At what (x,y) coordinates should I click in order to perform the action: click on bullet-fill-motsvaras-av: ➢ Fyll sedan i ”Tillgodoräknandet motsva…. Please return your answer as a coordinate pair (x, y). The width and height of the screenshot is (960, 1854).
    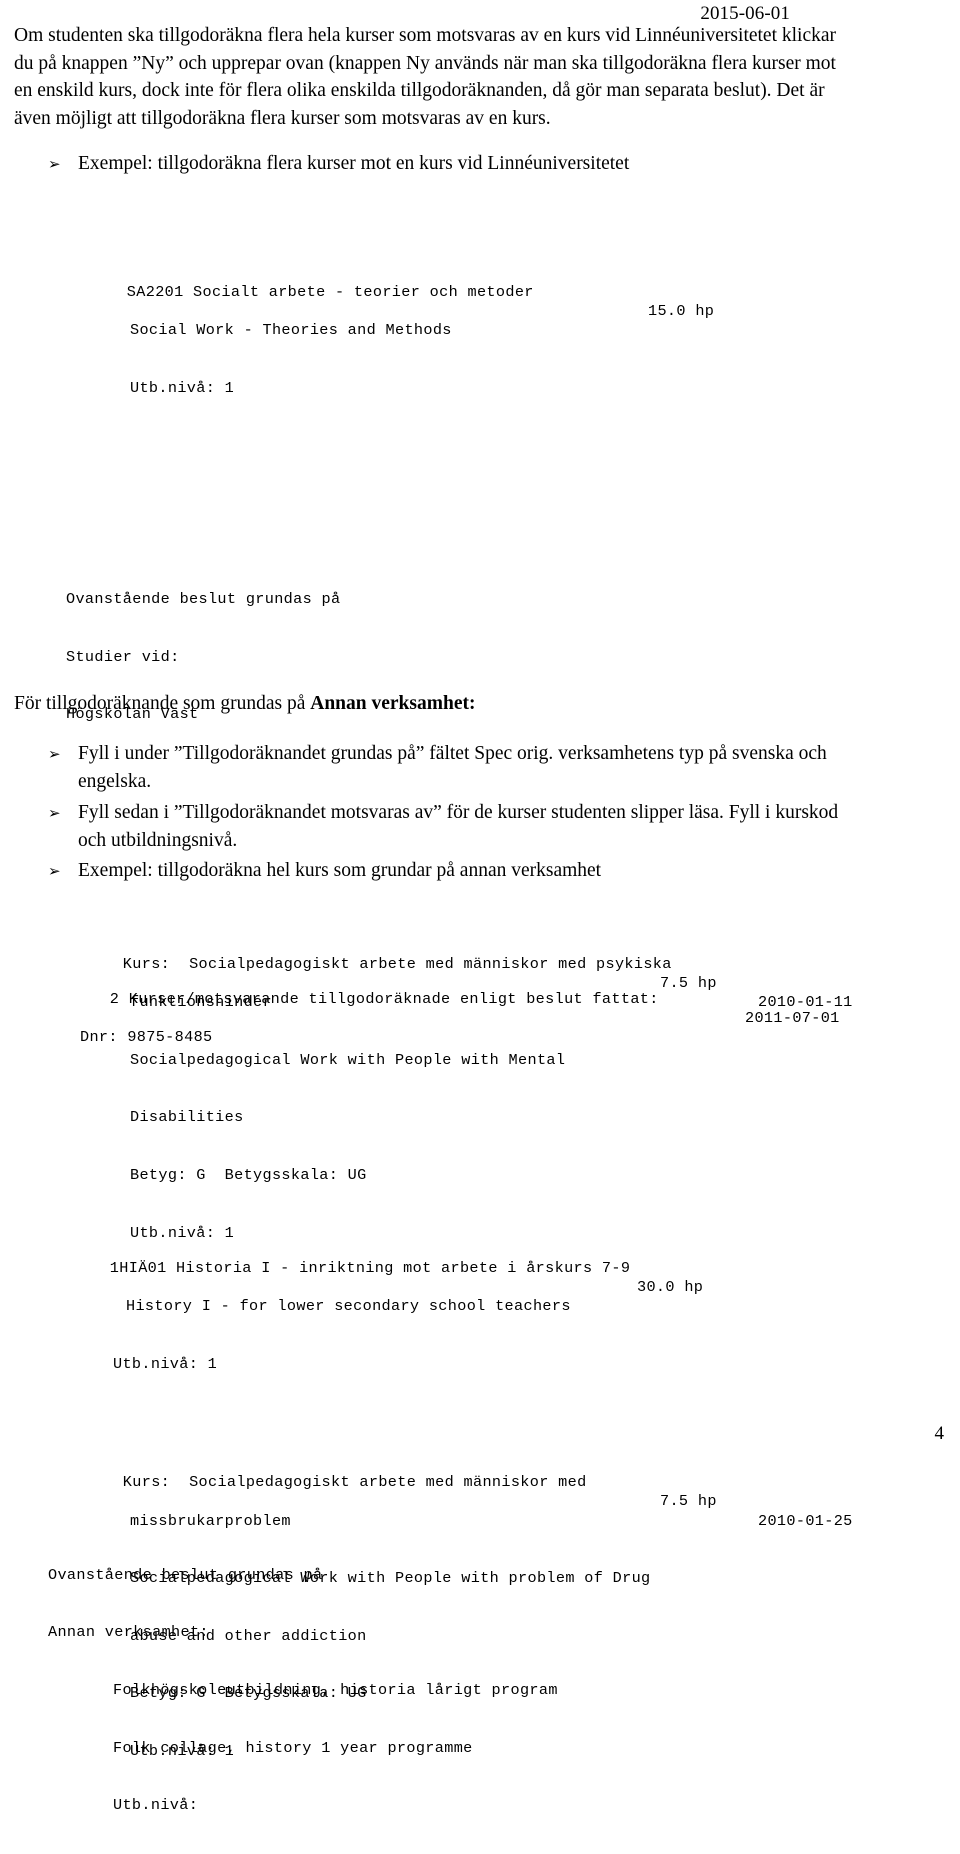
    Looking at the image, I should click on (498, 827).